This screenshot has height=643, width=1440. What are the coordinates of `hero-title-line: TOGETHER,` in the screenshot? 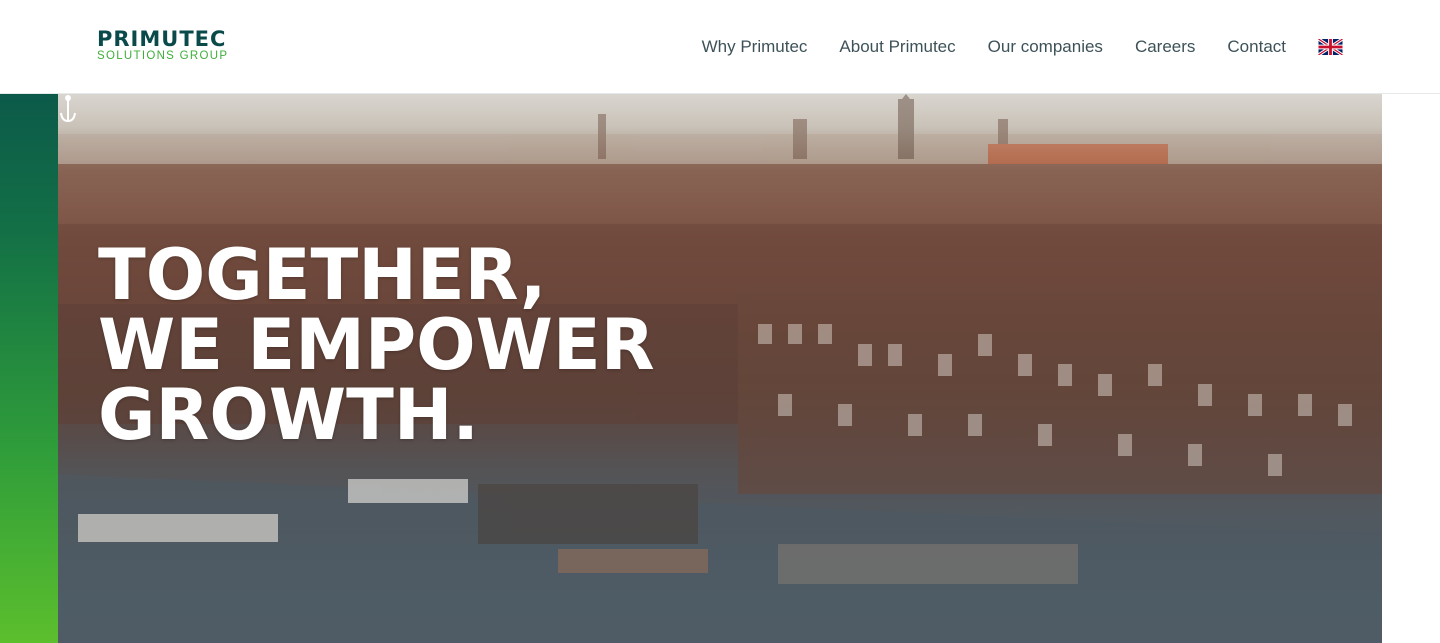 It's located at (322, 275).